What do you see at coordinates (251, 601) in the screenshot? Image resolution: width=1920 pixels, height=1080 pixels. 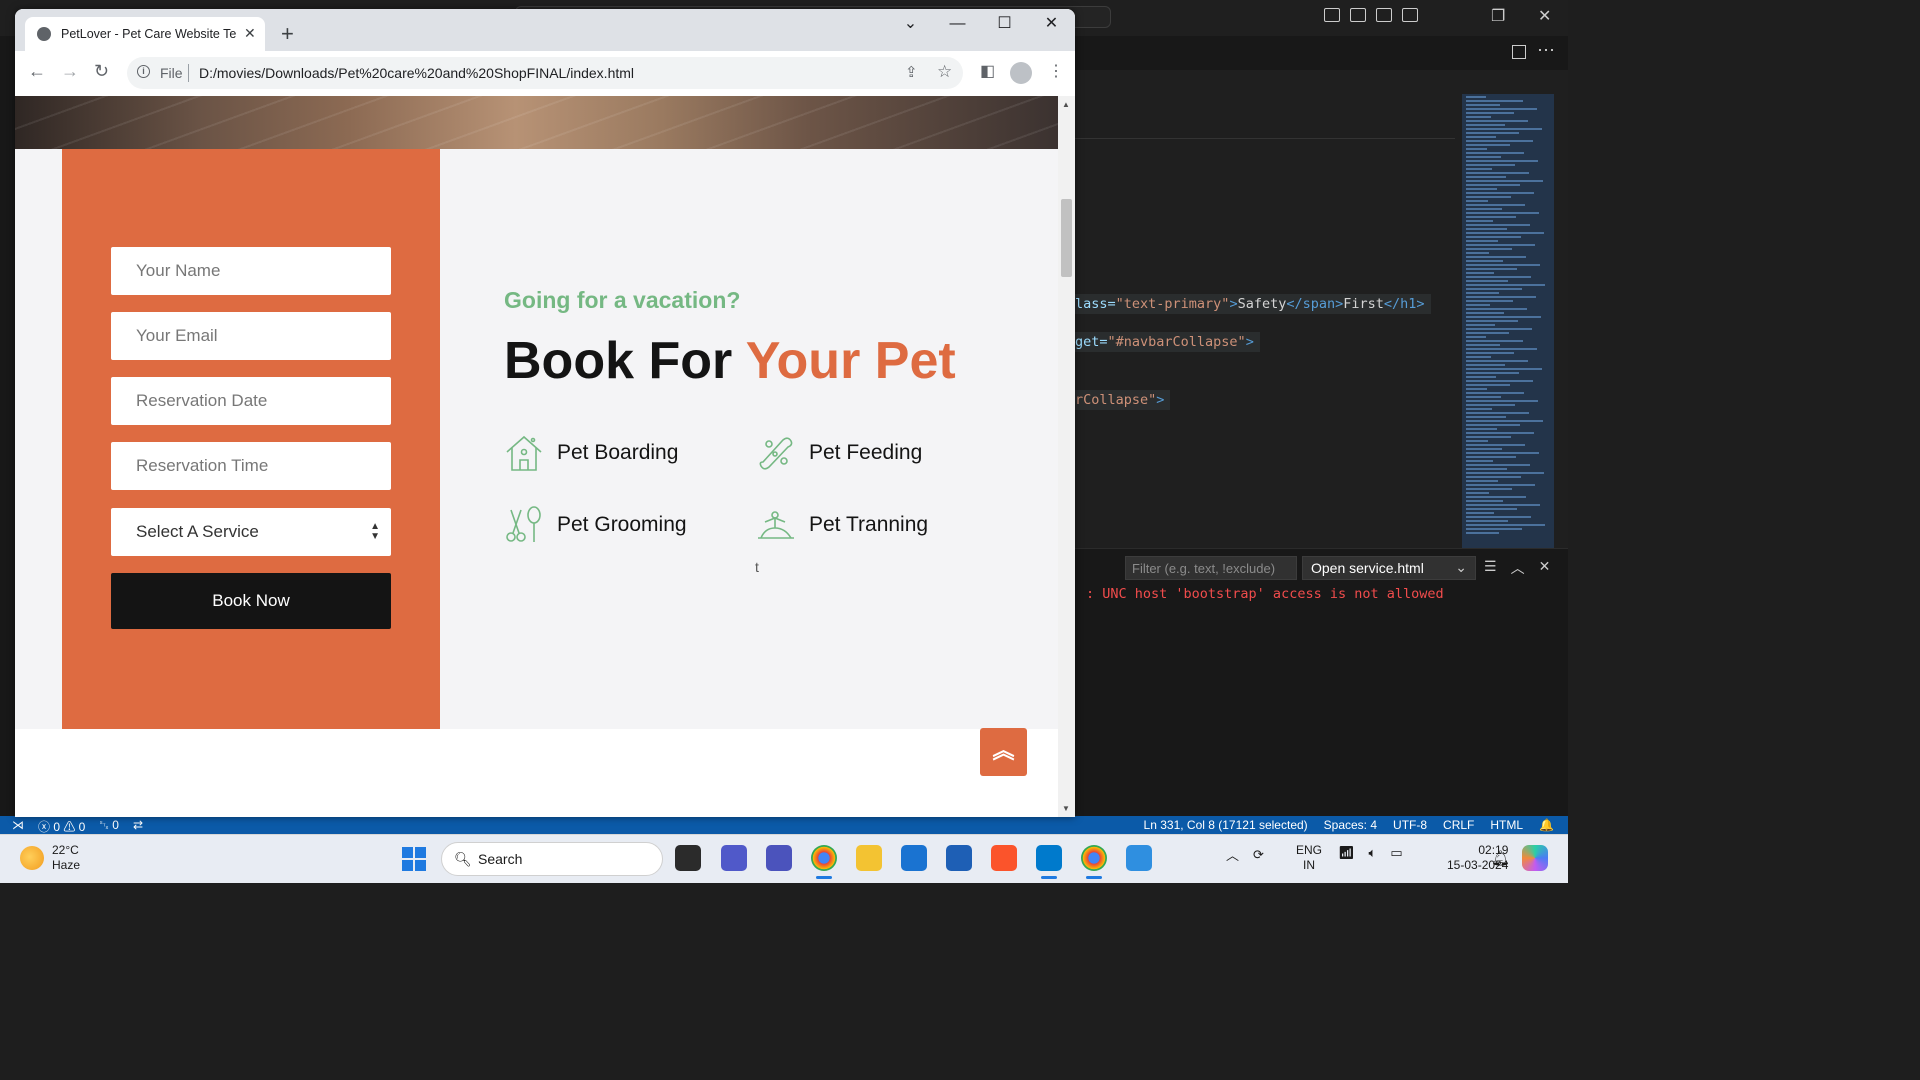 I see `book-now-button: Book Now` at bounding box center [251, 601].